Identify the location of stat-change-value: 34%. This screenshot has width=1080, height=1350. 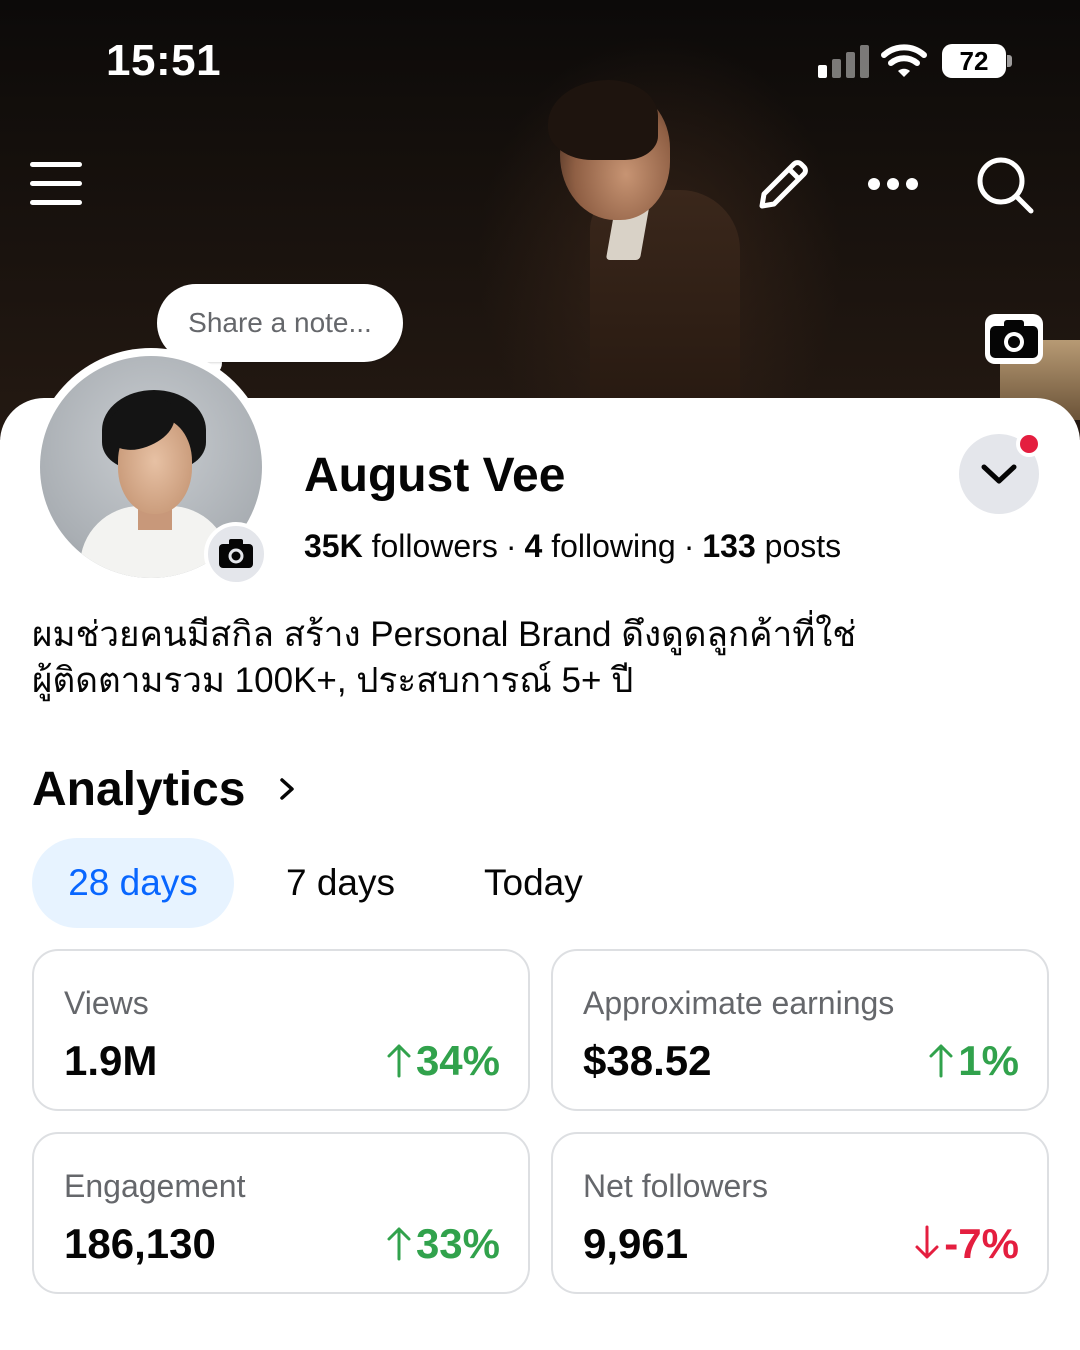
(457, 1060).